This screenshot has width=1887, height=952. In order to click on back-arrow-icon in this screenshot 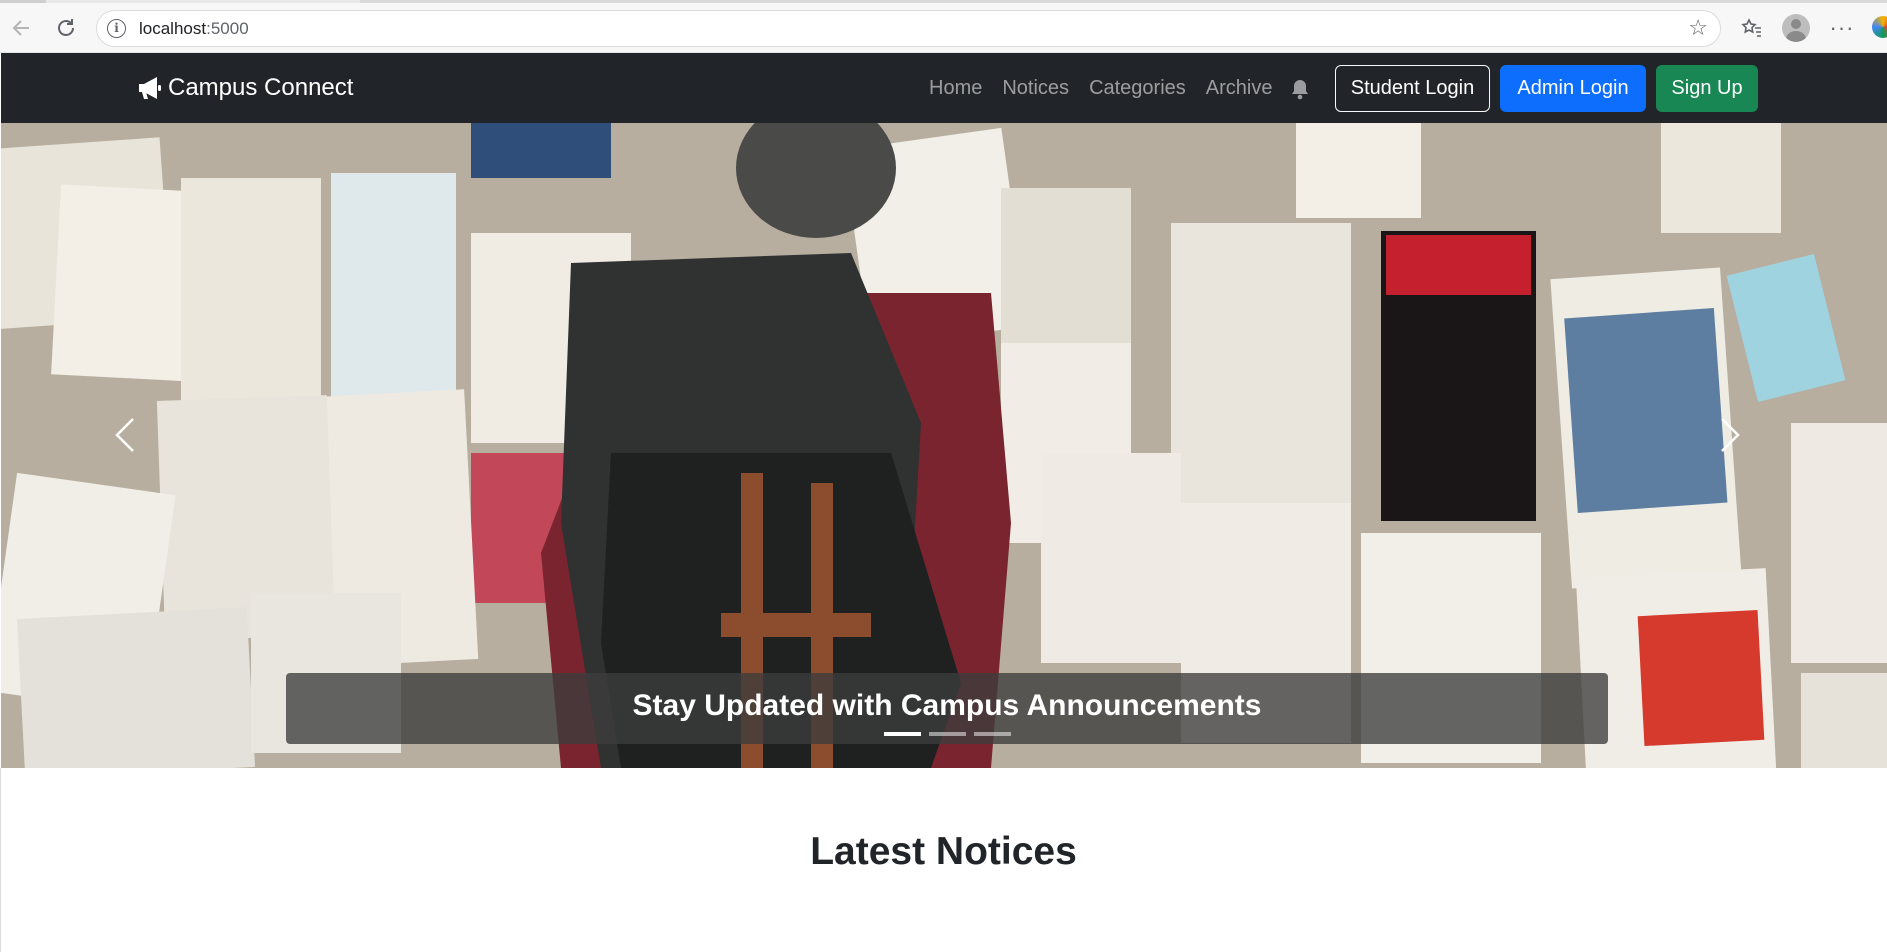, I will do `click(21, 28)`.